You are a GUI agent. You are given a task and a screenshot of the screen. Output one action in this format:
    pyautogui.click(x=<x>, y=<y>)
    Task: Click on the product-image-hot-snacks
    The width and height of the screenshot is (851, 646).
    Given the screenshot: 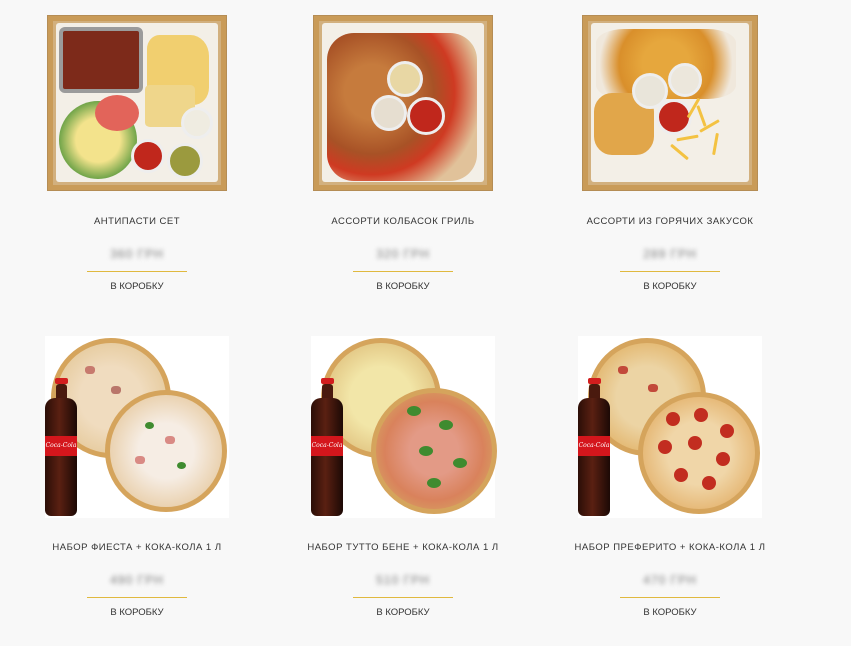 What is the action you would take?
    pyautogui.click(x=670, y=103)
    